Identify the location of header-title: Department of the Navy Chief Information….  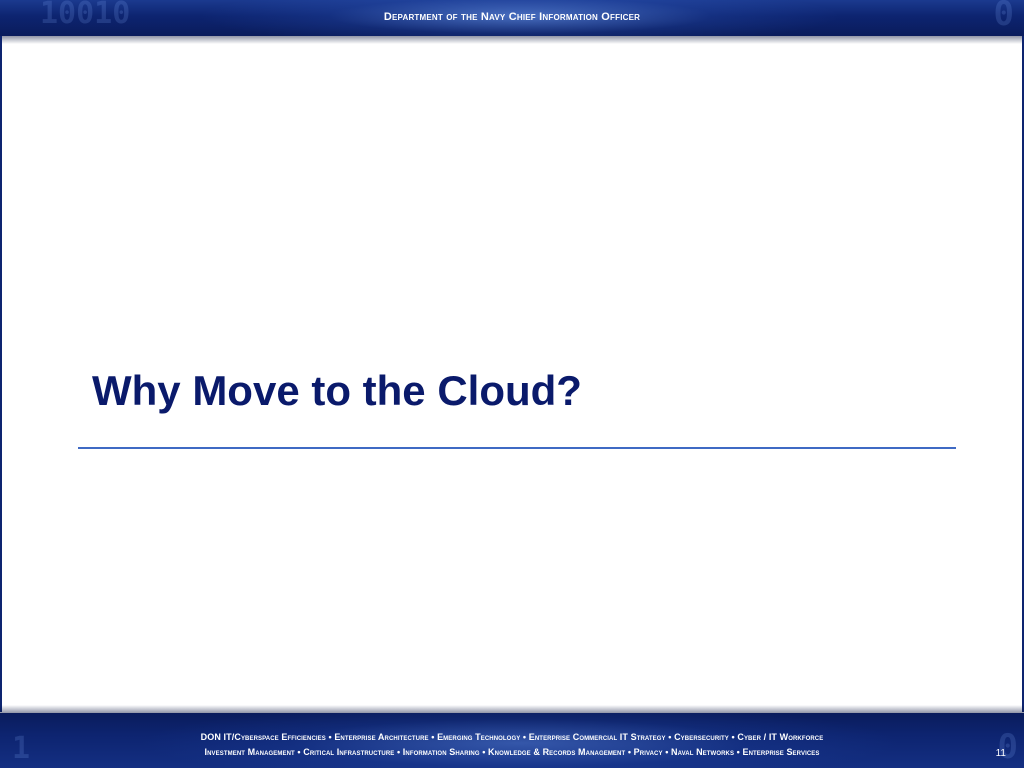
(512, 17).